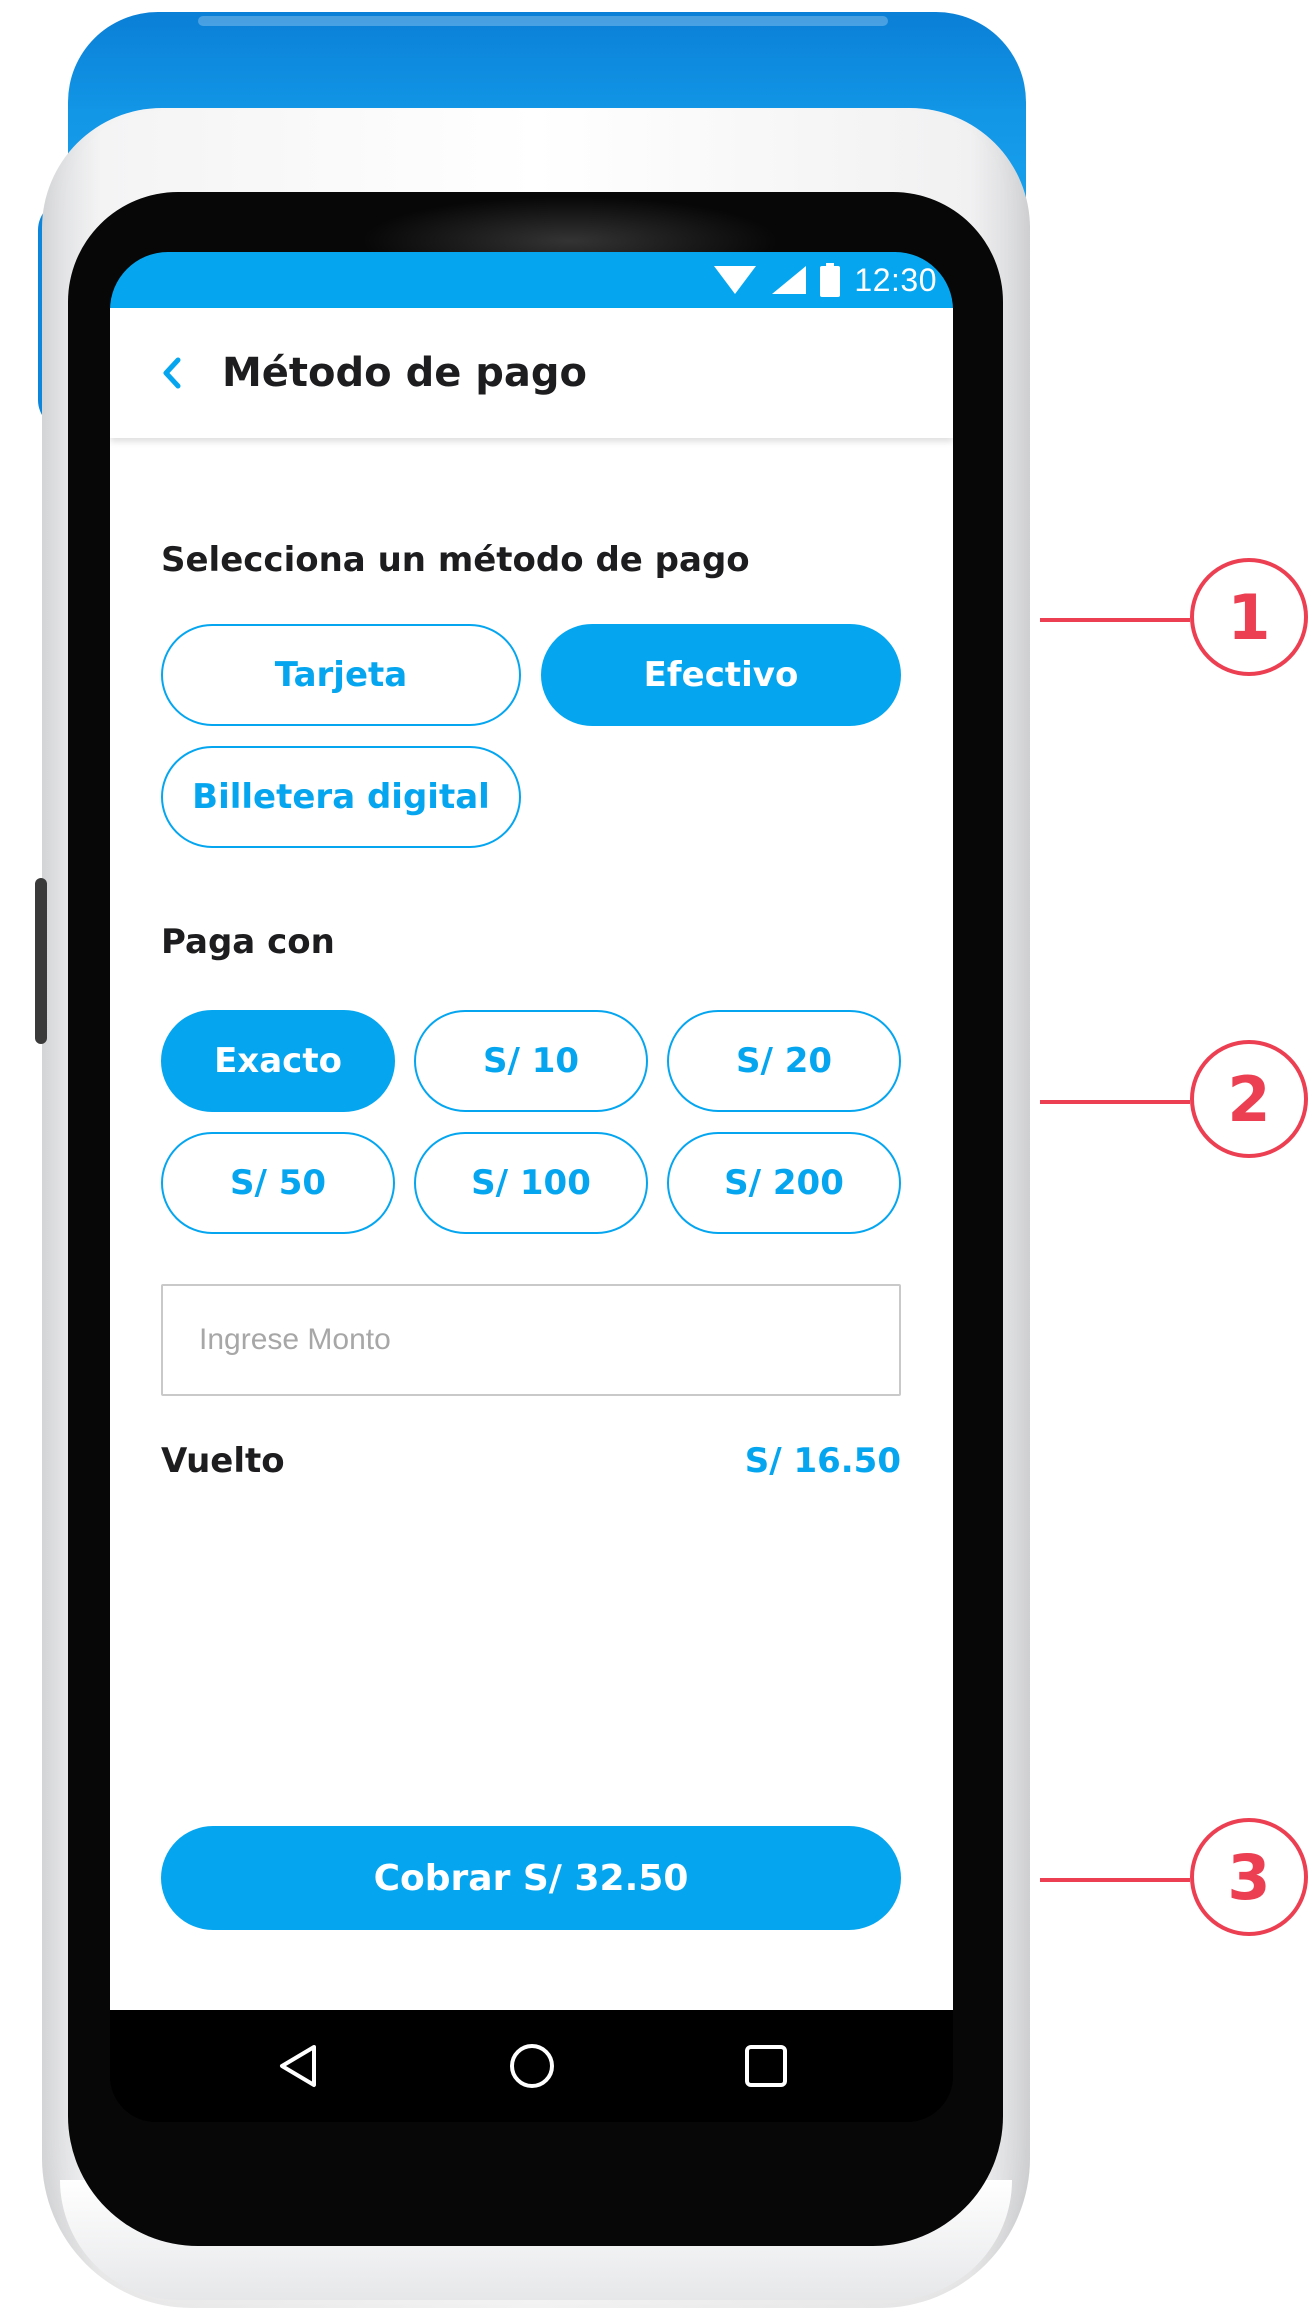  I want to click on pay-with-option-50: S/ 50, so click(278, 1183).